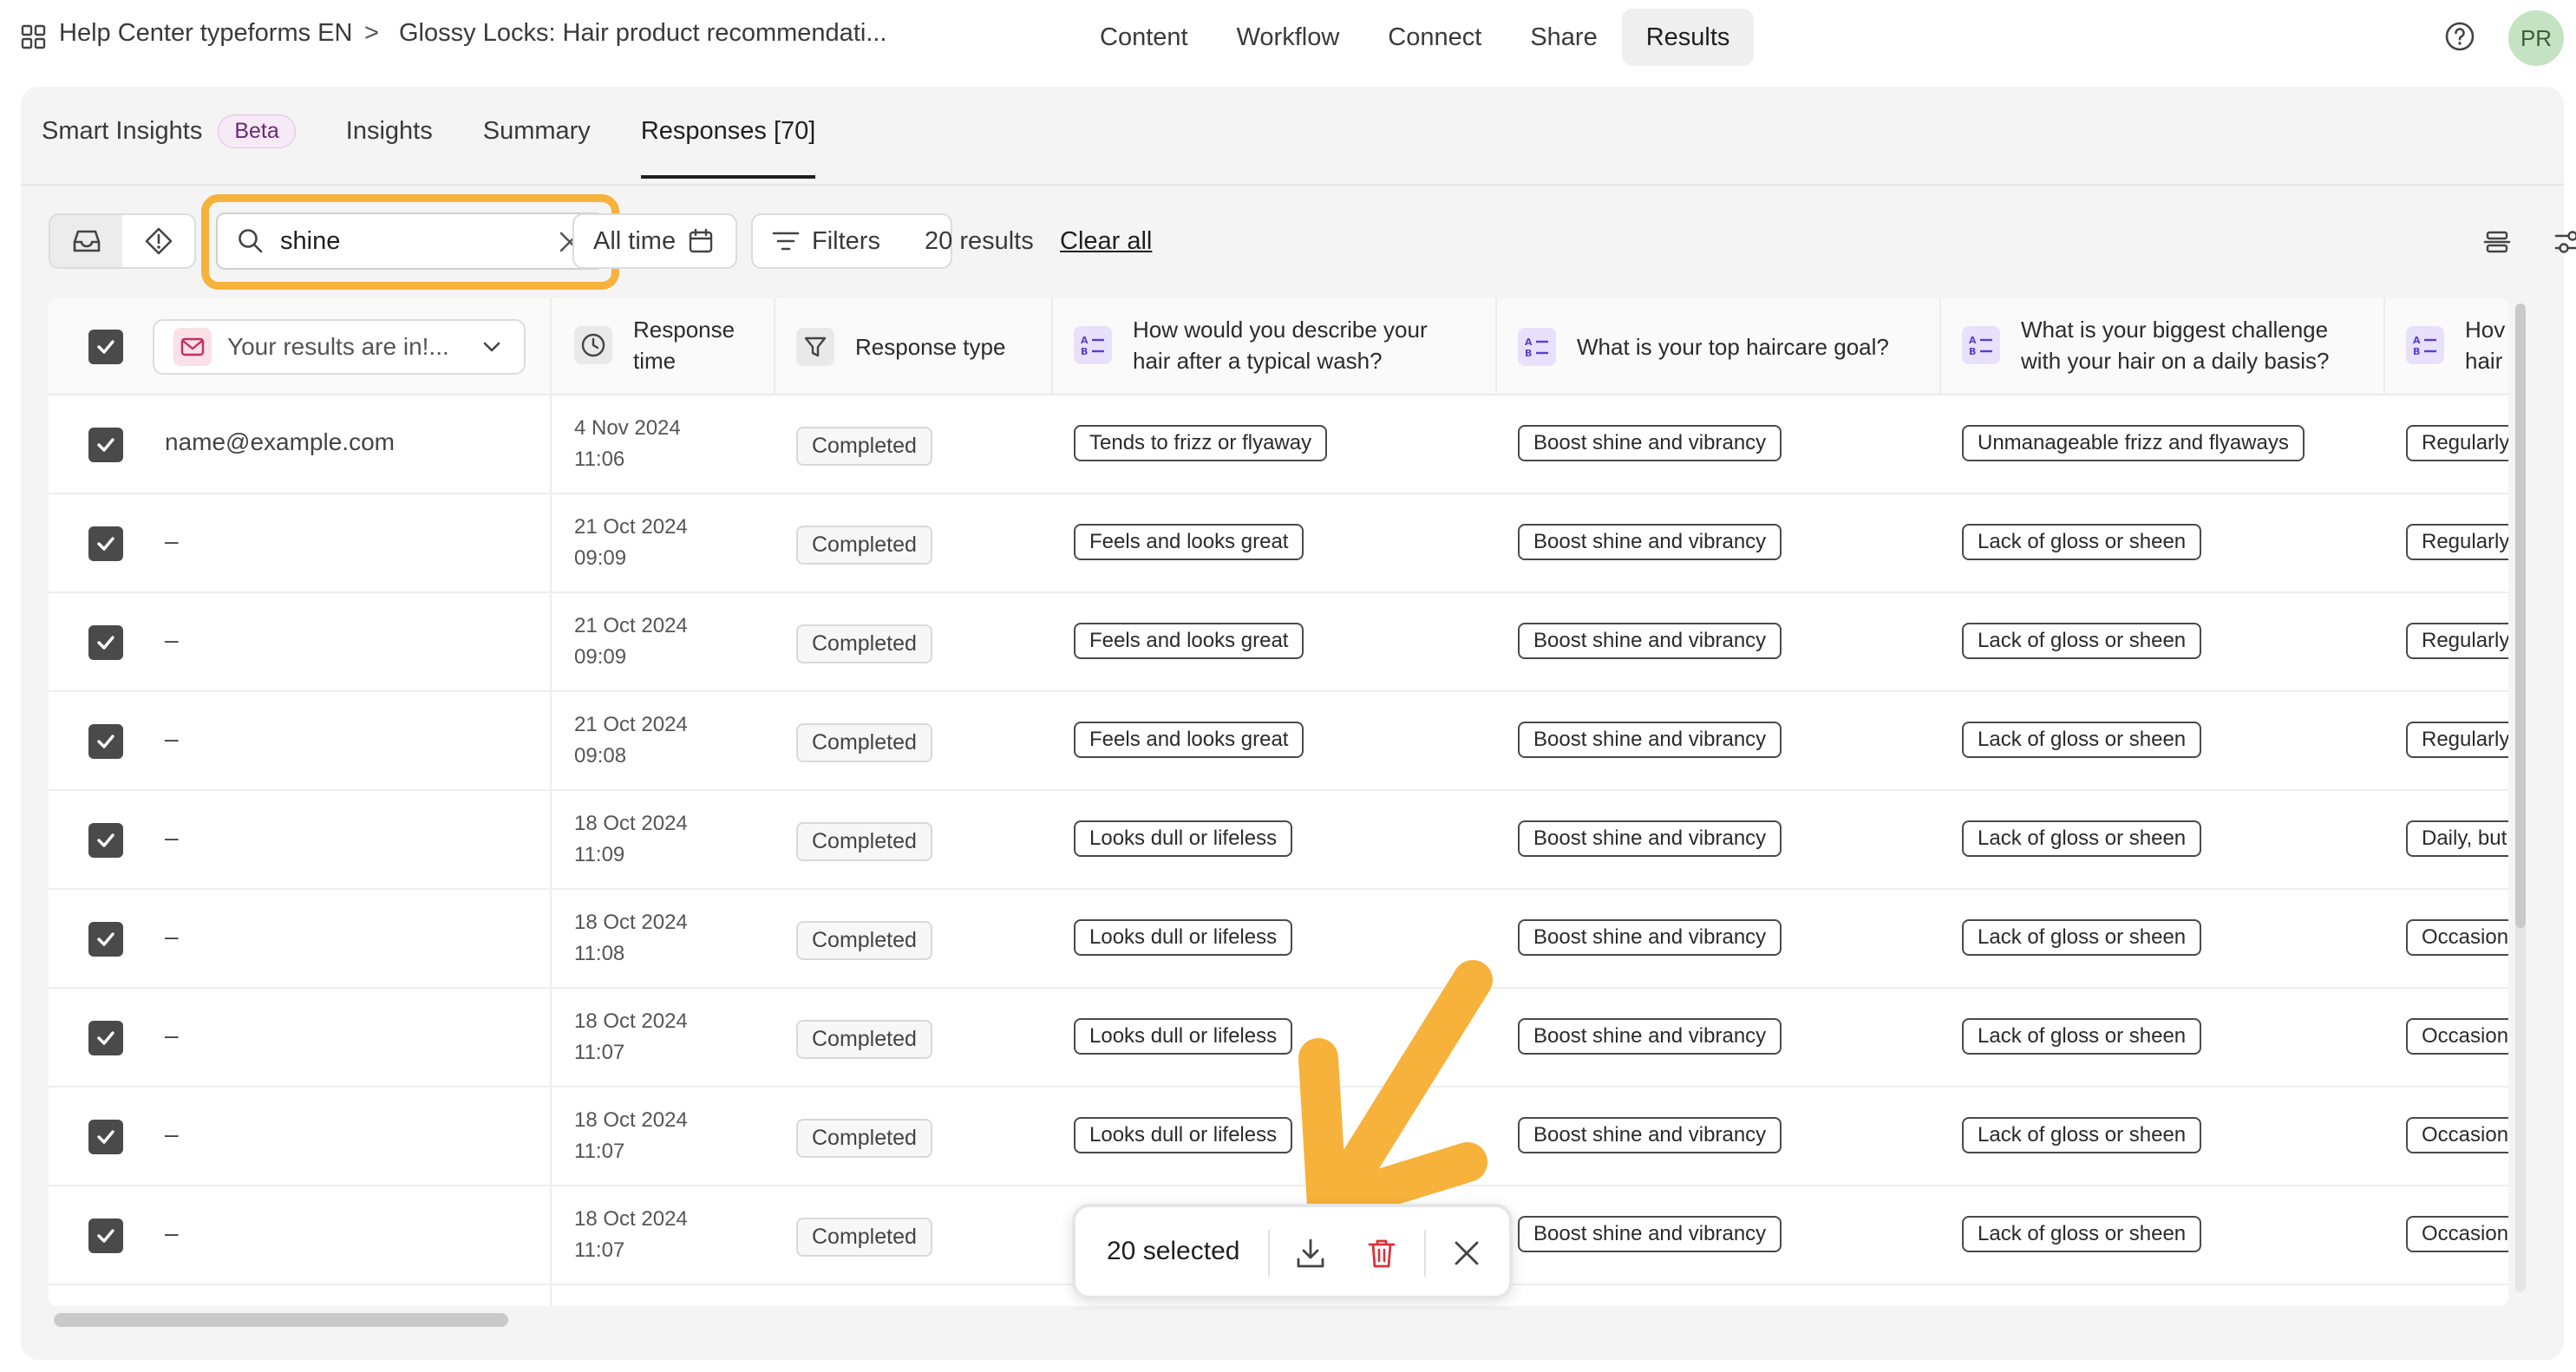 The width and height of the screenshot is (2576, 1372). Describe the element at coordinates (1189, 740) in the screenshot. I see `answer-tag: Feels and looks great` at that location.